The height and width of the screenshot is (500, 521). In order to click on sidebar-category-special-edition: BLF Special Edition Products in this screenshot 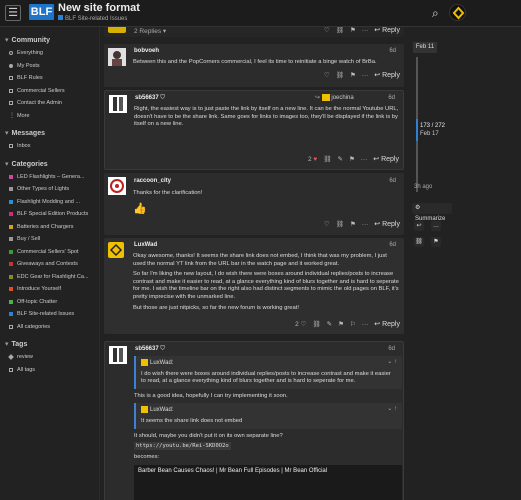, I will do `click(49, 214)`.